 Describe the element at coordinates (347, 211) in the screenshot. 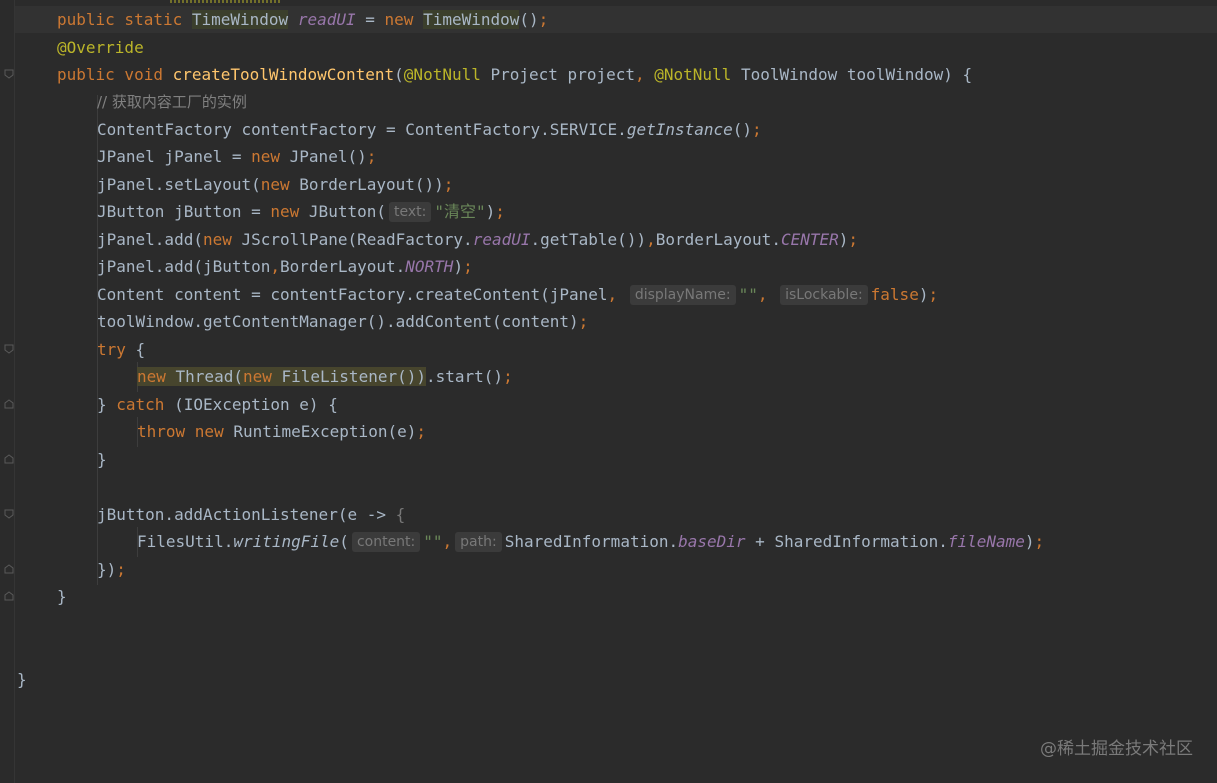

I see `token: JButton(` at that location.